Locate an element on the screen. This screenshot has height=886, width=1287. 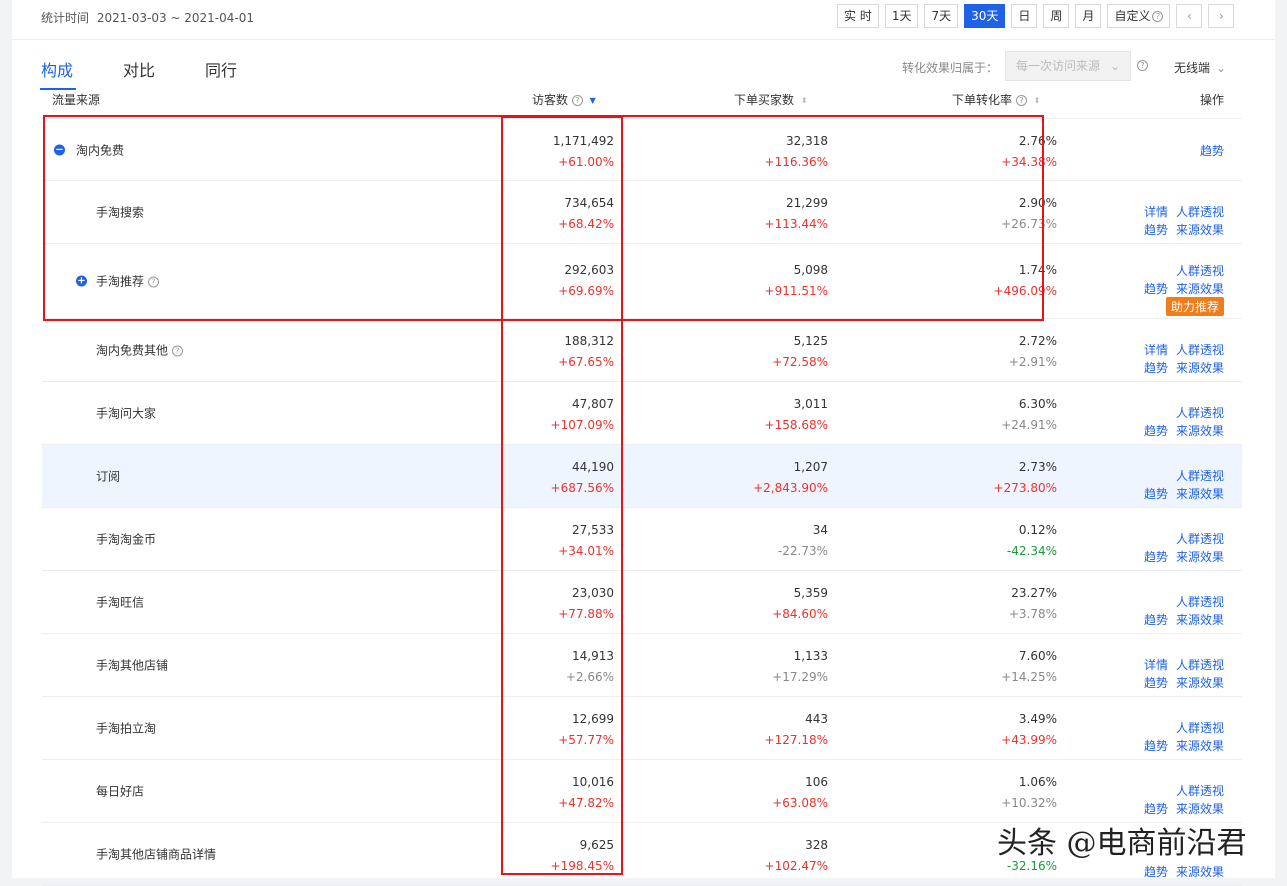
watermark-text: 头条 @电商前沿君 is located at coordinates (1122, 840).